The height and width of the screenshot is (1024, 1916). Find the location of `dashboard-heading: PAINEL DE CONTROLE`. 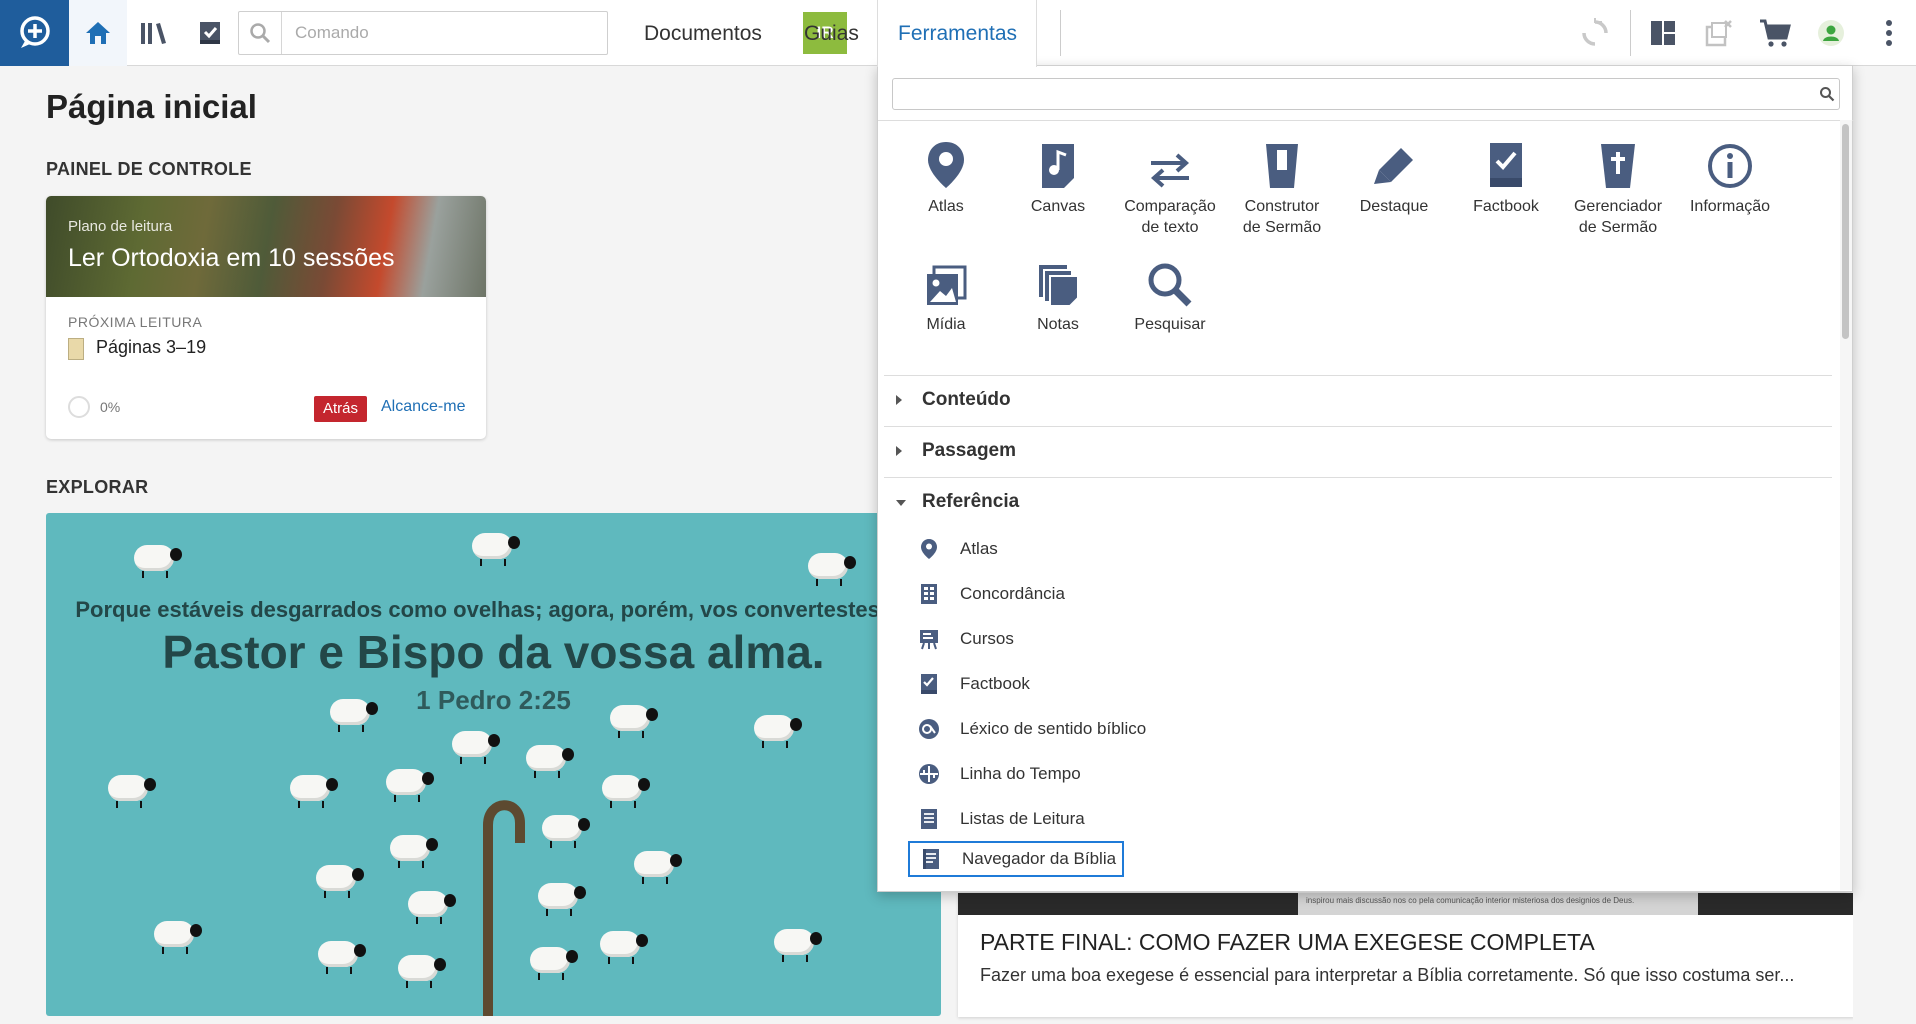

dashboard-heading: PAINEL DE CONTROLE is located at coordinates (149, 169).